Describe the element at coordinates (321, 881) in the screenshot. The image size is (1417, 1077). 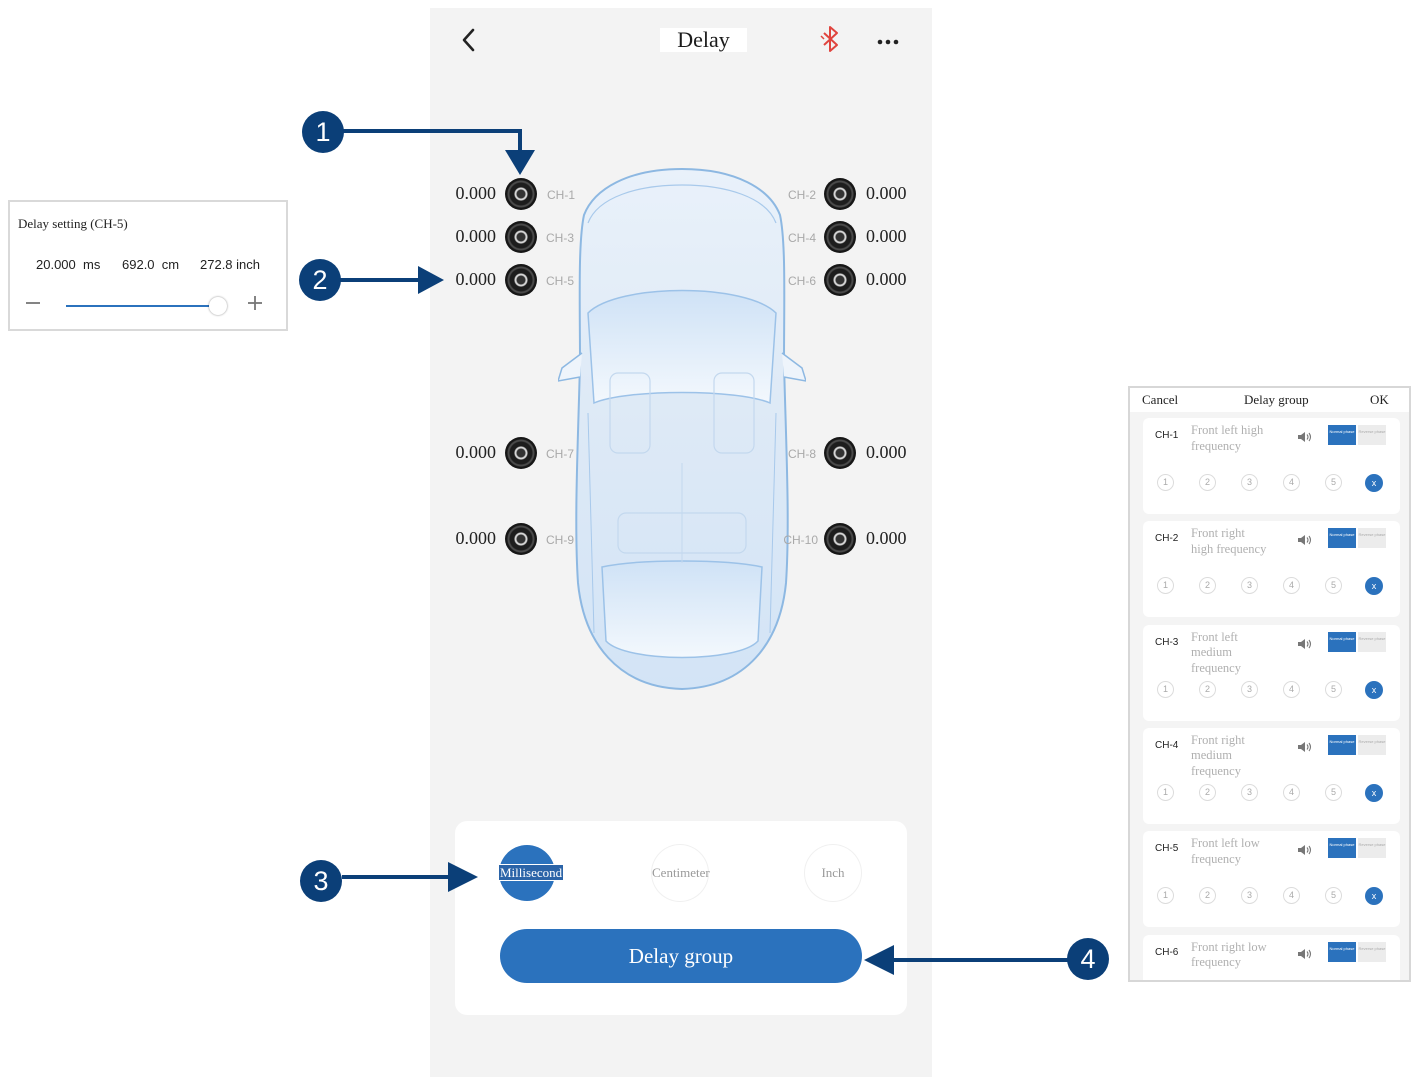
I see `callout-marker-3: 3` at that location.